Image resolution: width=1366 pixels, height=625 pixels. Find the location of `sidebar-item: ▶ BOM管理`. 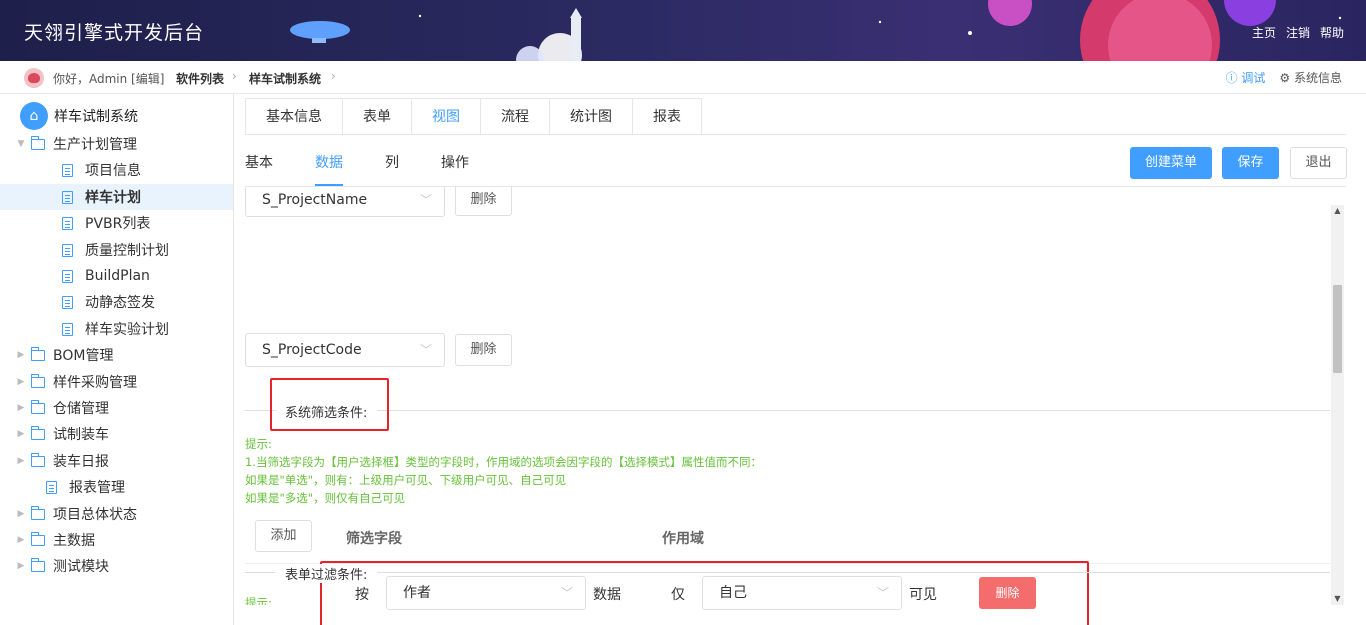

sidebar-item: ▶ BOM管理 is located at coordinates (116, 355).